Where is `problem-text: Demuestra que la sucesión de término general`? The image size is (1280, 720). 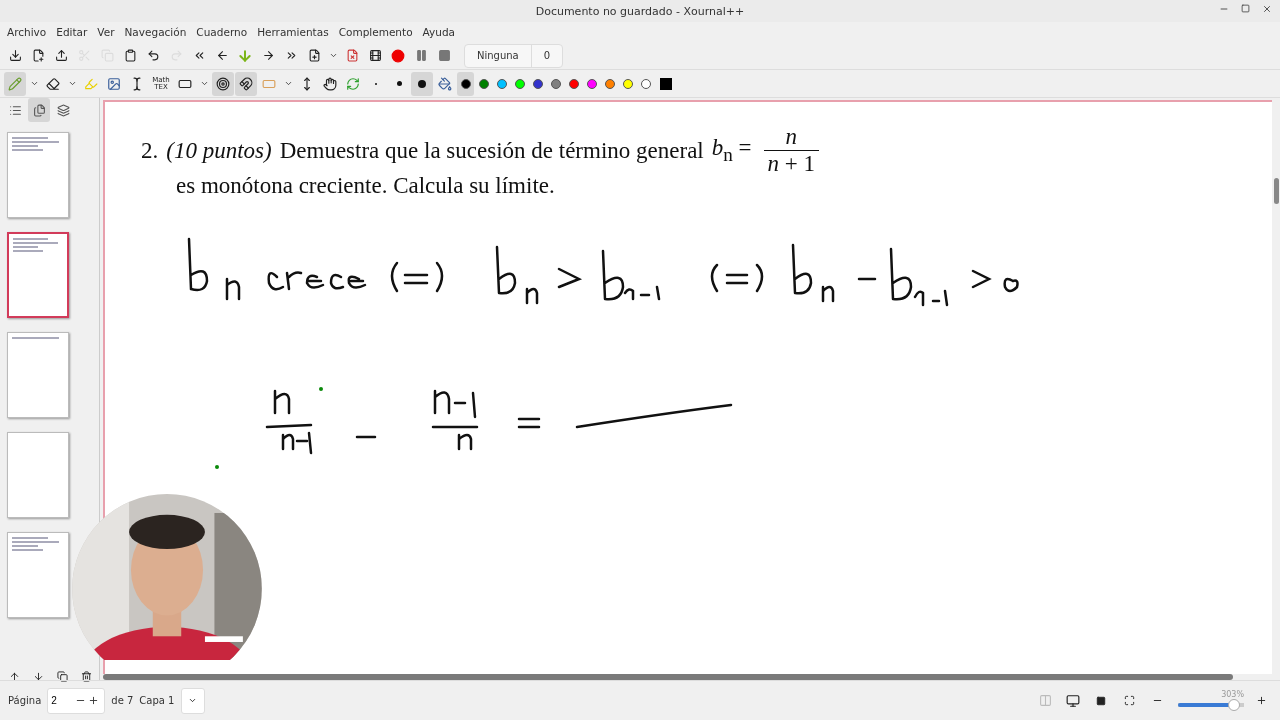 problem-text: Demuestra que la sucesión de término general is located at coordinates (491, 150).